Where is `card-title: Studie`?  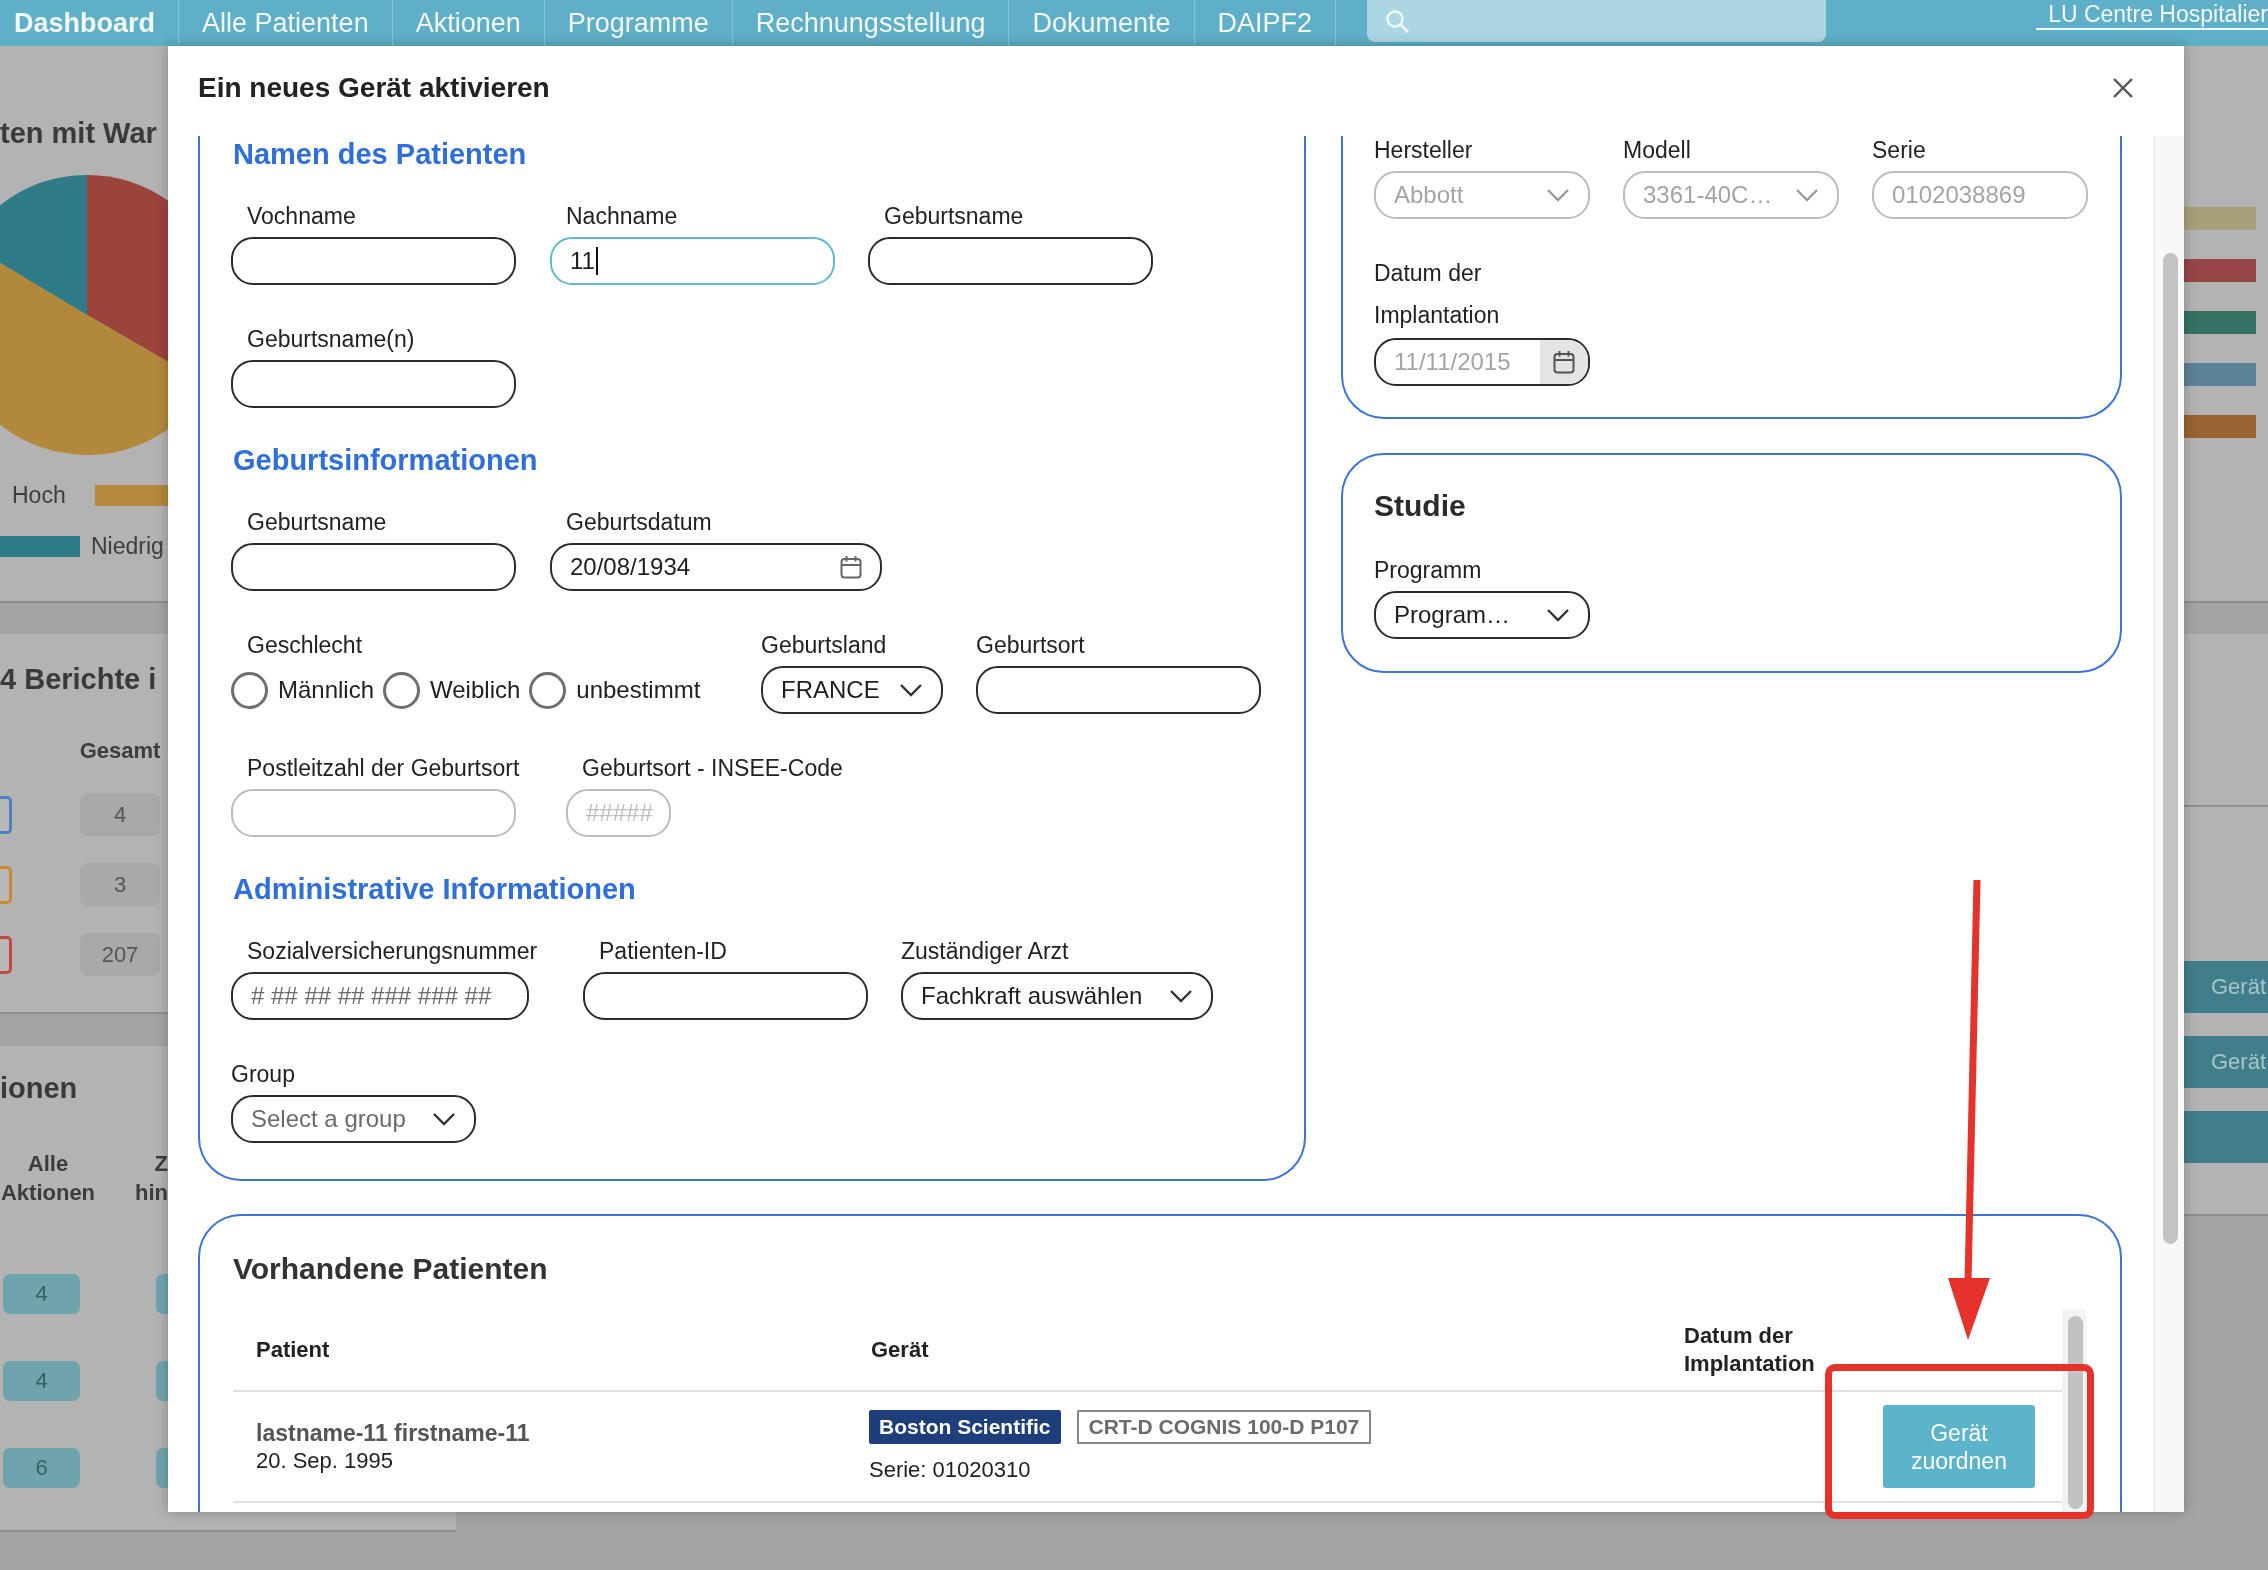
card-title: Studie is located at coordinates (1420, 506).